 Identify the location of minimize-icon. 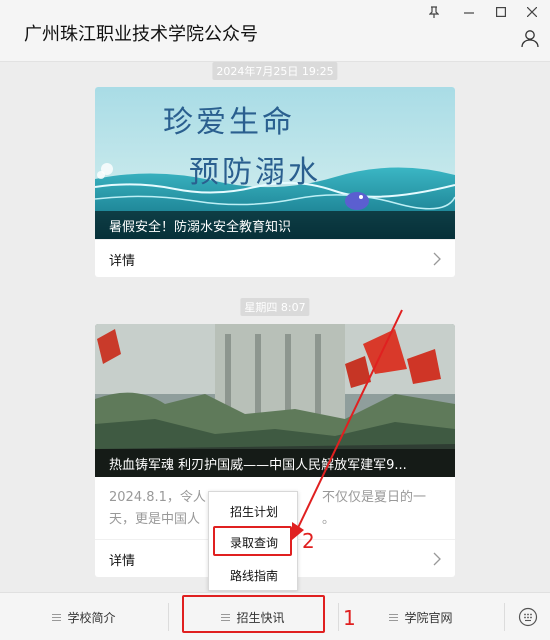
(469, 12).